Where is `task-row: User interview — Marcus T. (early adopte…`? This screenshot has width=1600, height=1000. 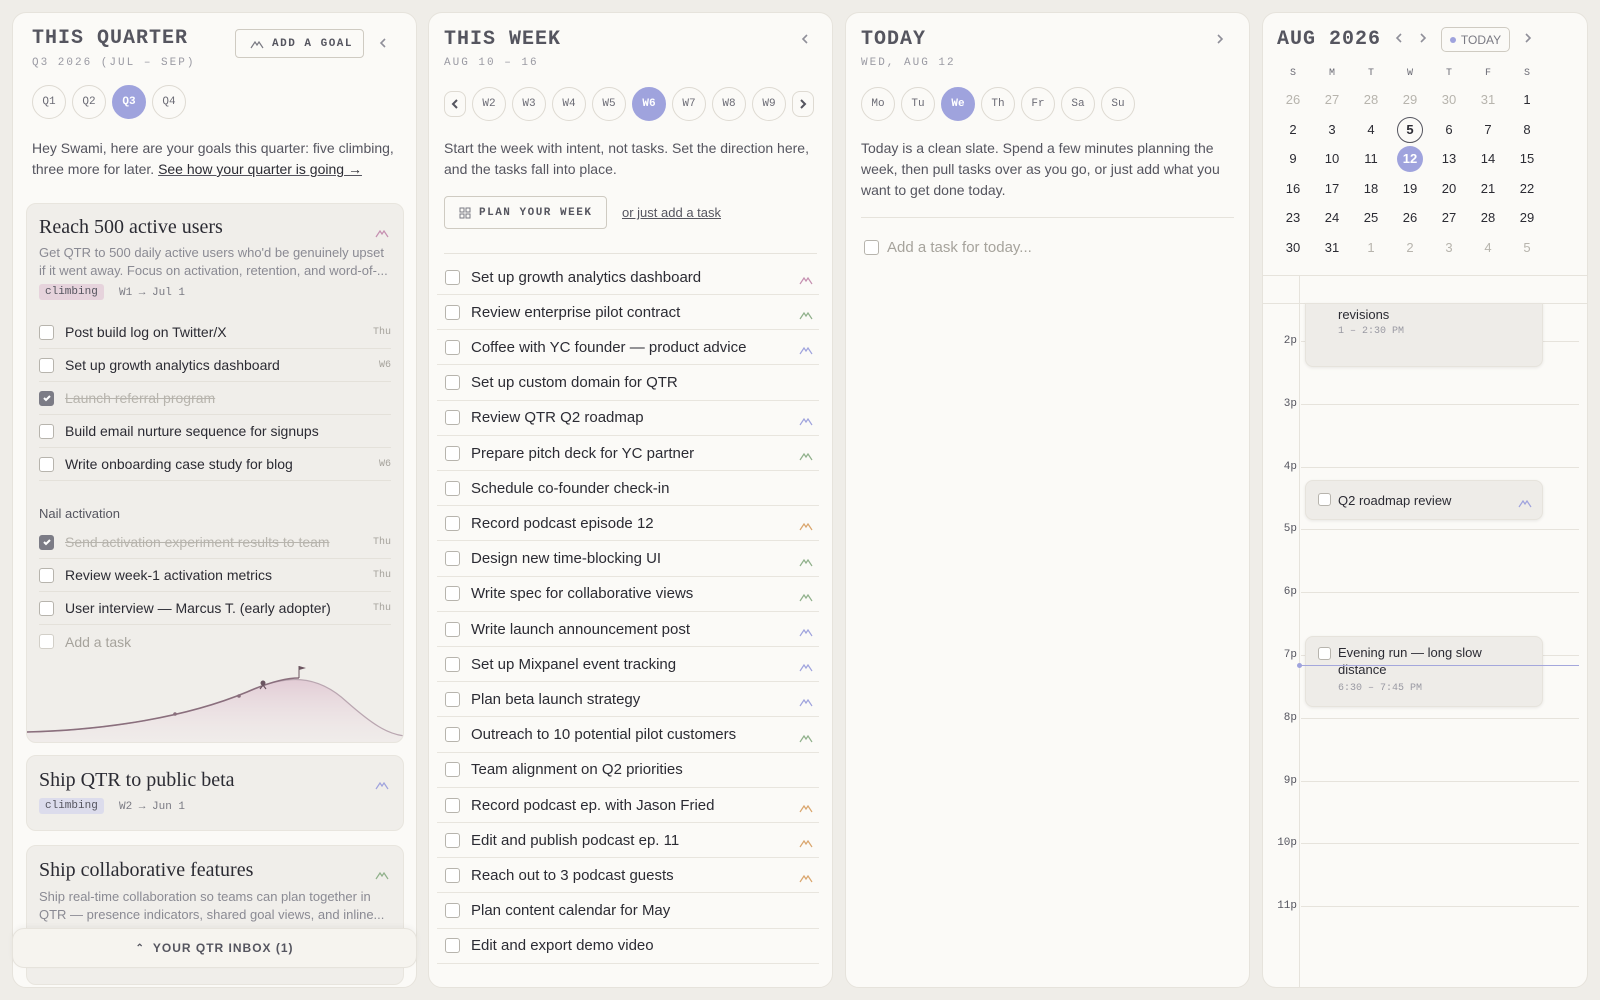 task-row: User interview — Marcus T. (early adopte… is located at coordinates (215, 608).